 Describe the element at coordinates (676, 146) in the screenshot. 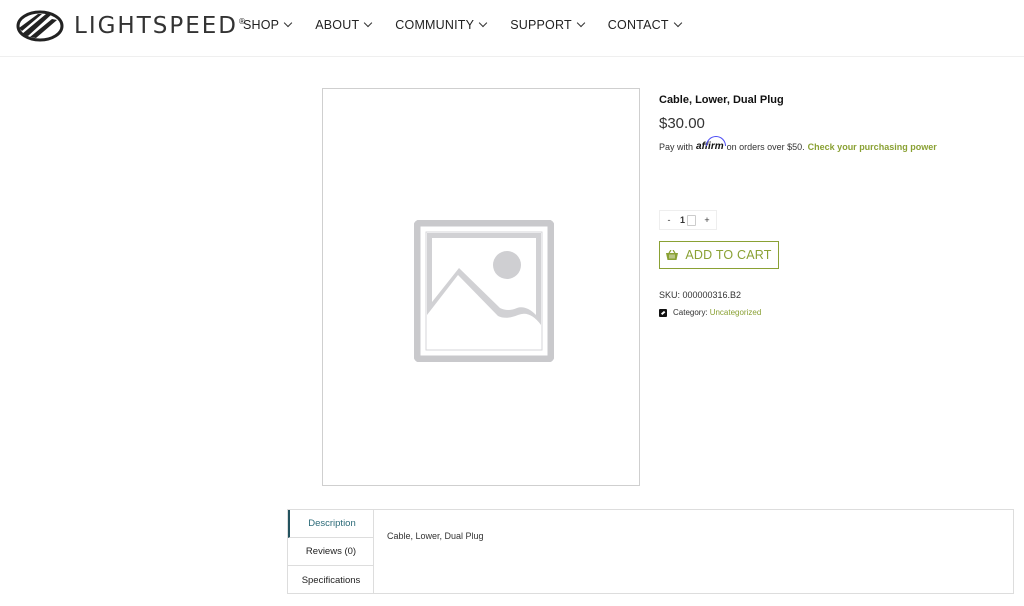

I see `affirm-prefix: Pay with` at that location.